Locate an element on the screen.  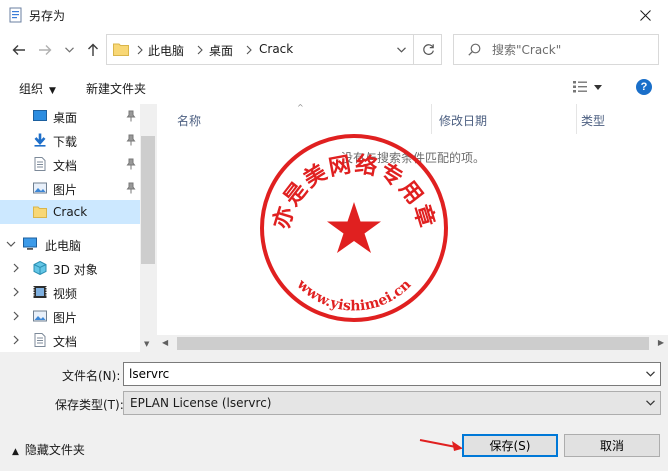
sidebar-item-videos: 视频 is located at coordinates (70, 292).